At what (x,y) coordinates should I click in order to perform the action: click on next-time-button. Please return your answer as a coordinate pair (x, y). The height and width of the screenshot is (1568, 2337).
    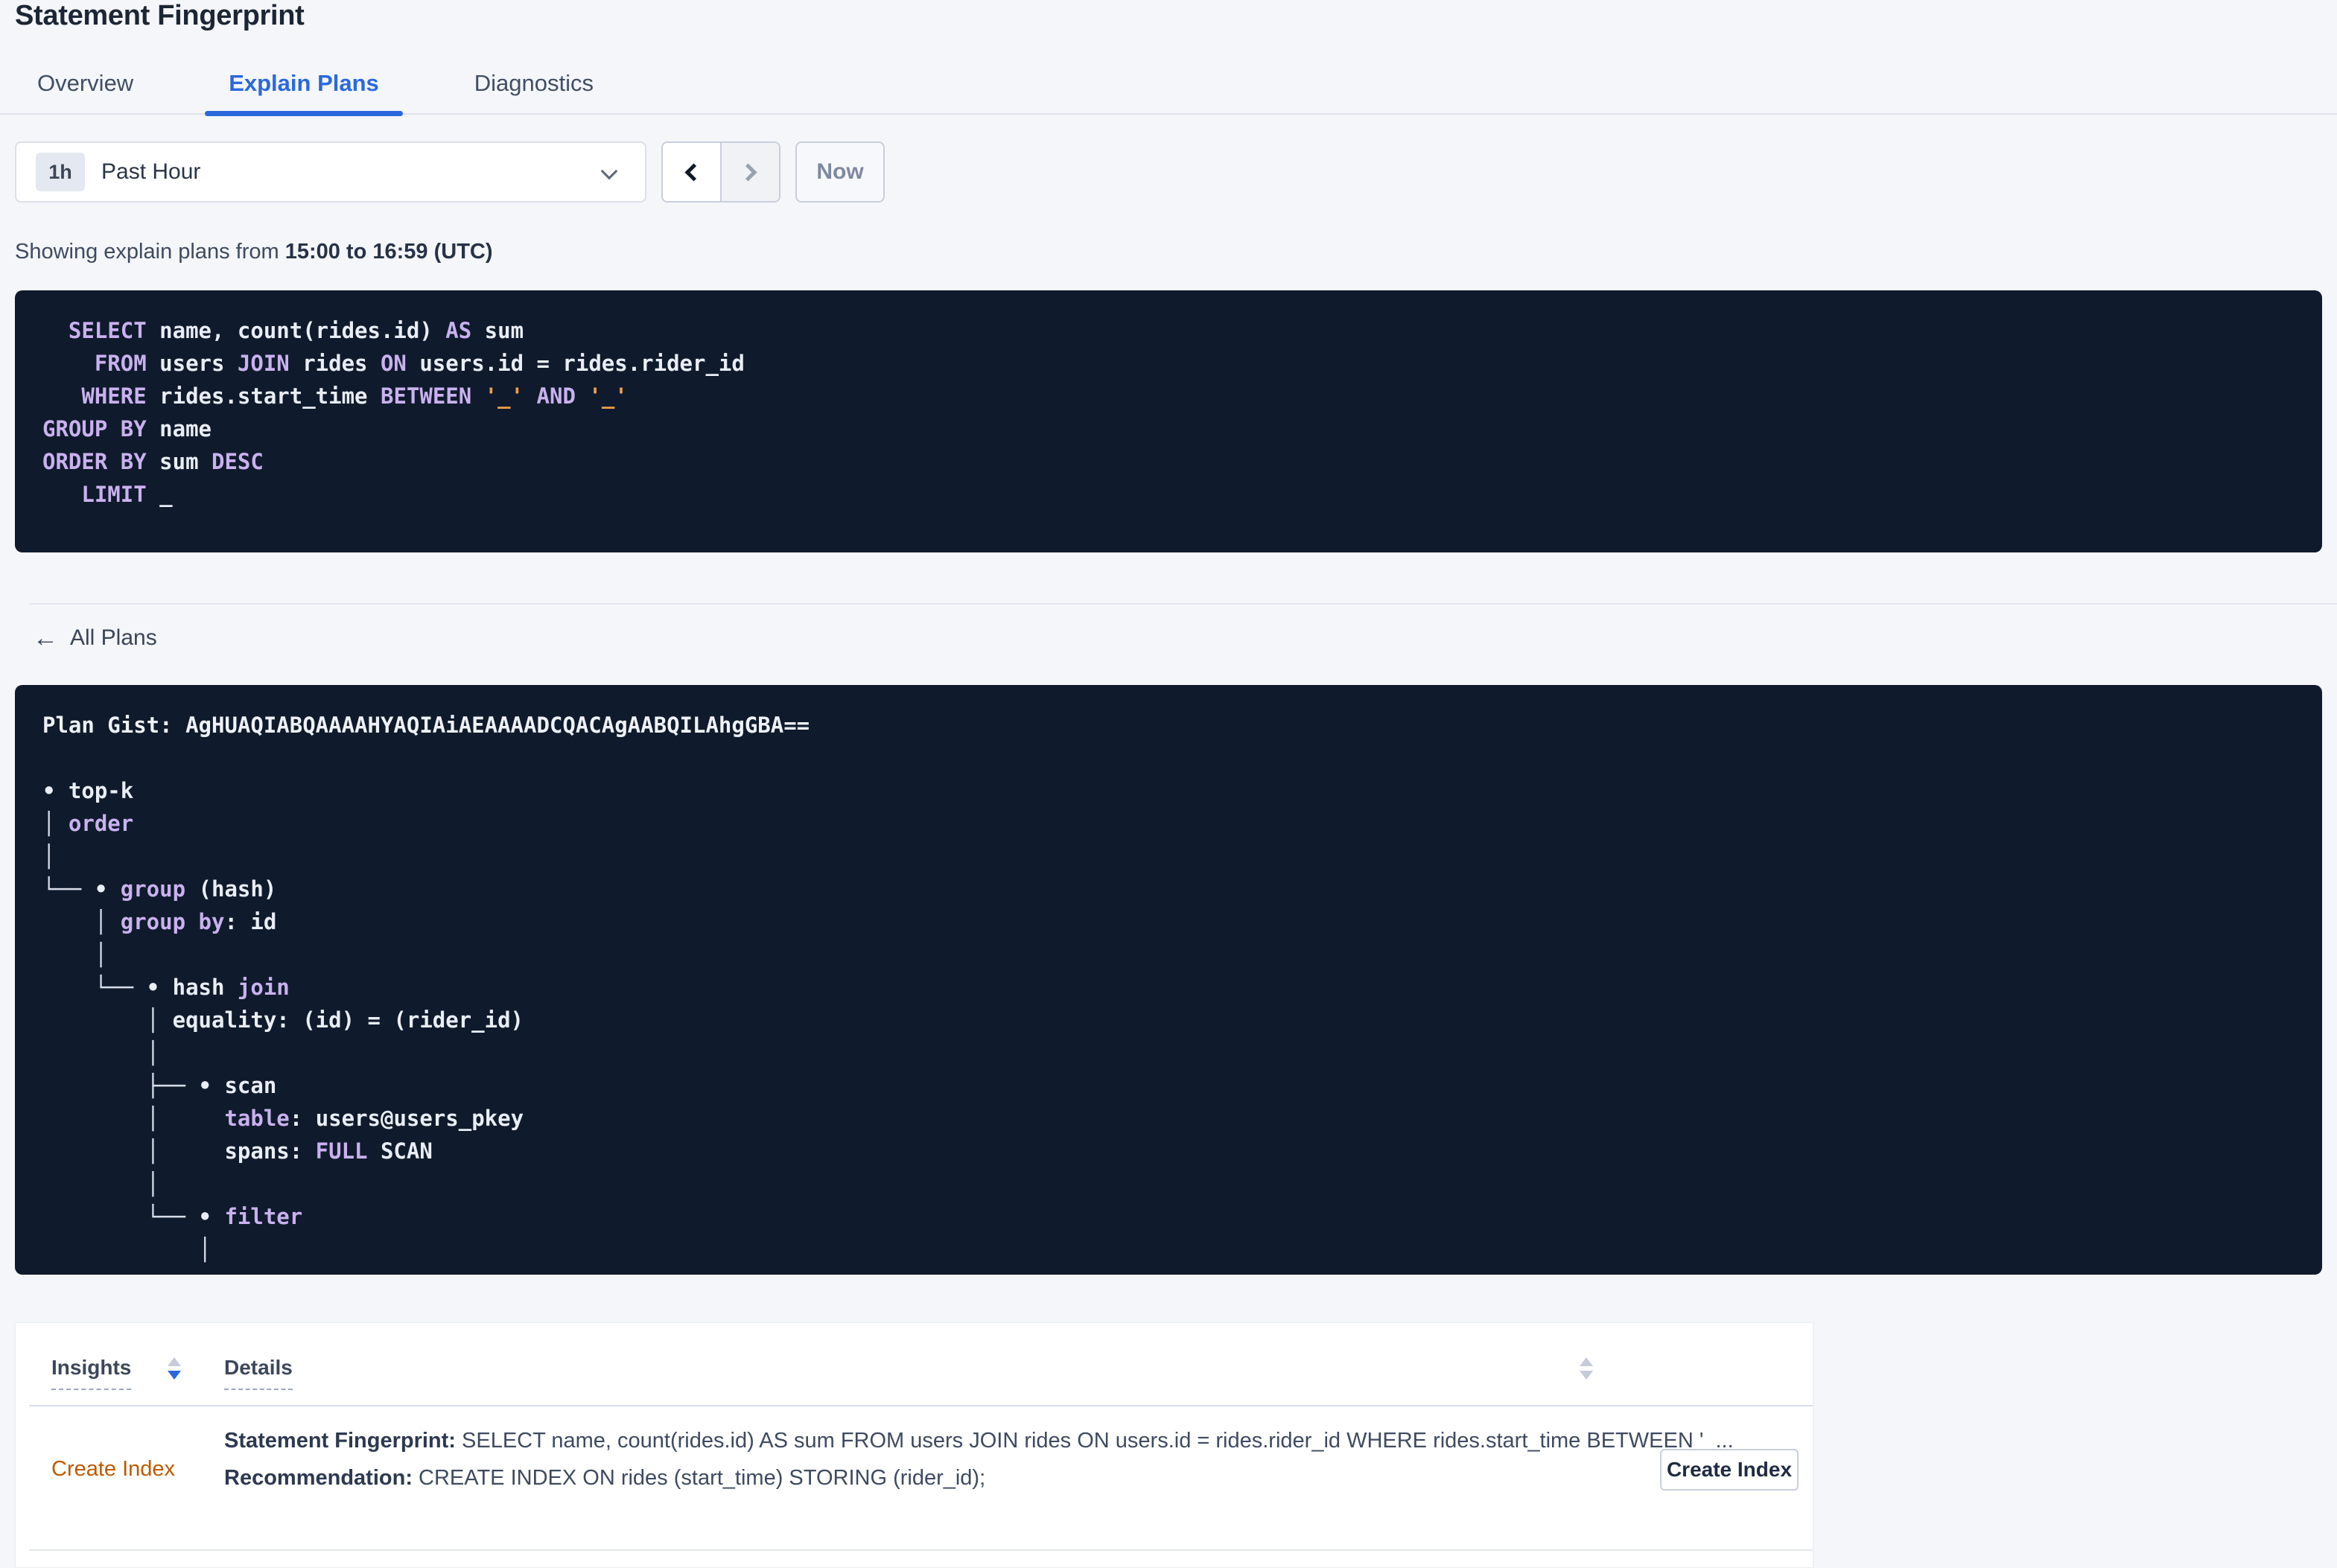
    Looking at the image, I should click on (751, 172).